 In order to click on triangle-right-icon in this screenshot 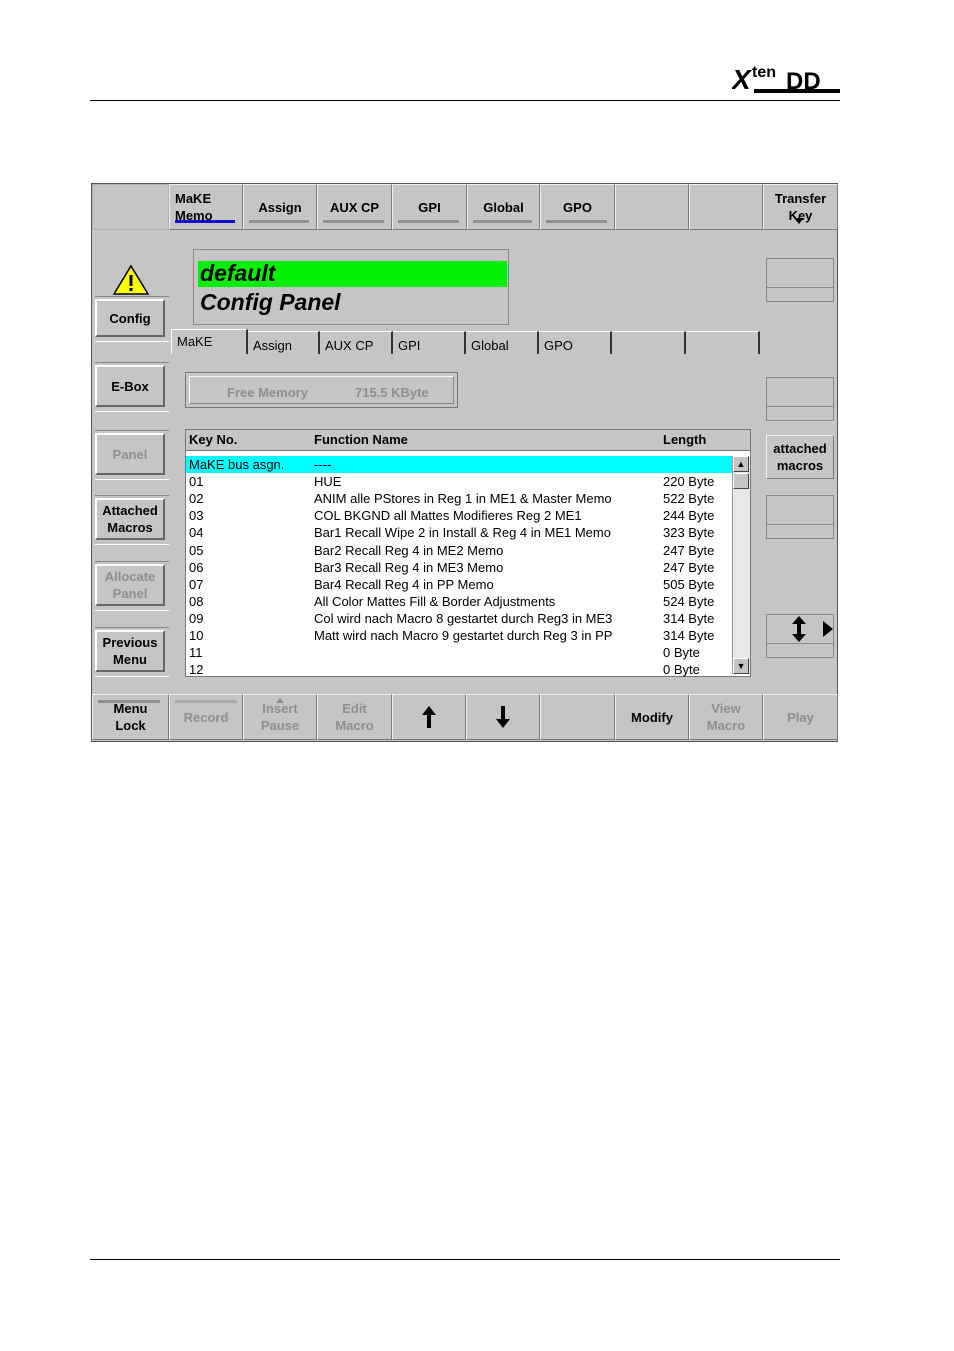, I will do `click(828, 629)`.